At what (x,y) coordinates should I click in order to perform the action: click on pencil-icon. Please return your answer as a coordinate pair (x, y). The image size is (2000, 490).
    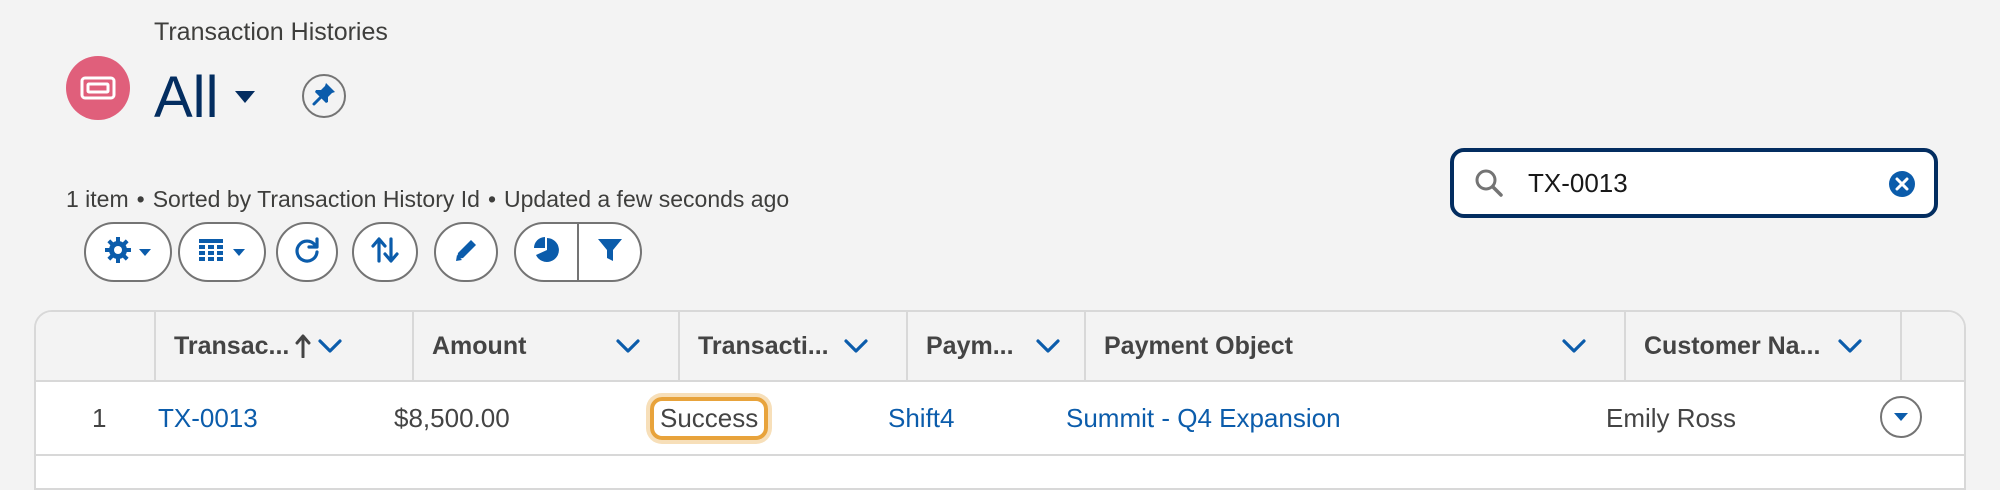
    Looking at the image, I should click on (466, 252).